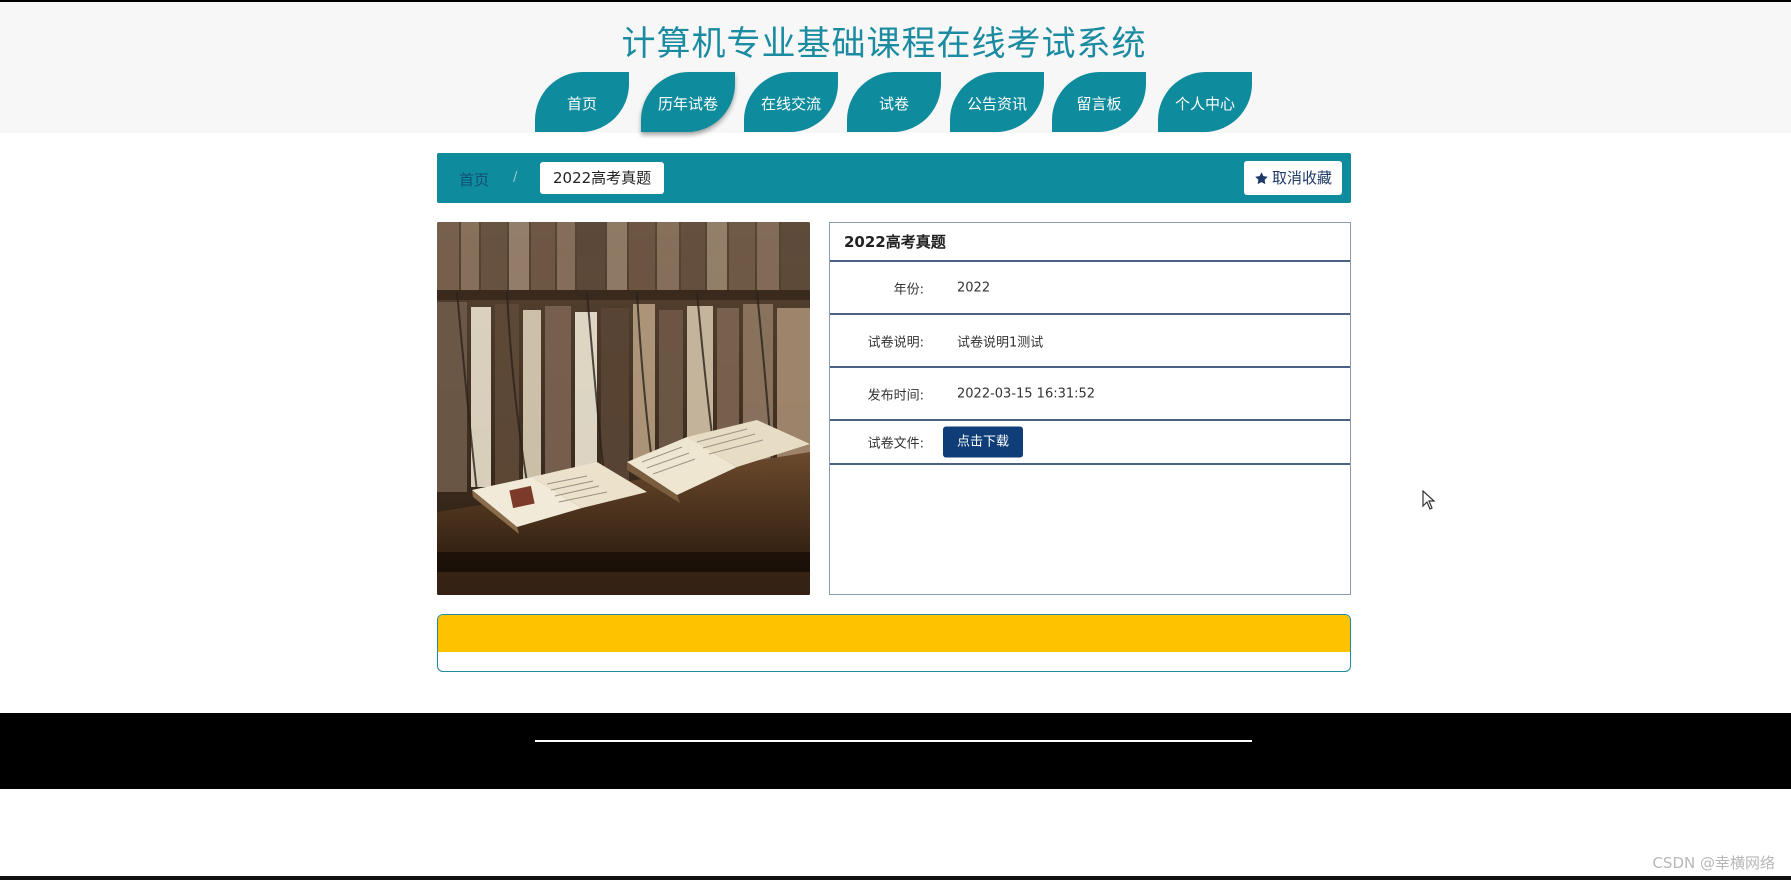 This screenshot has height=880, width=1791. Describe the element at coordinates (1090, 242) in the screenshot. I see `exam-title: 2022高考真题` at that location.